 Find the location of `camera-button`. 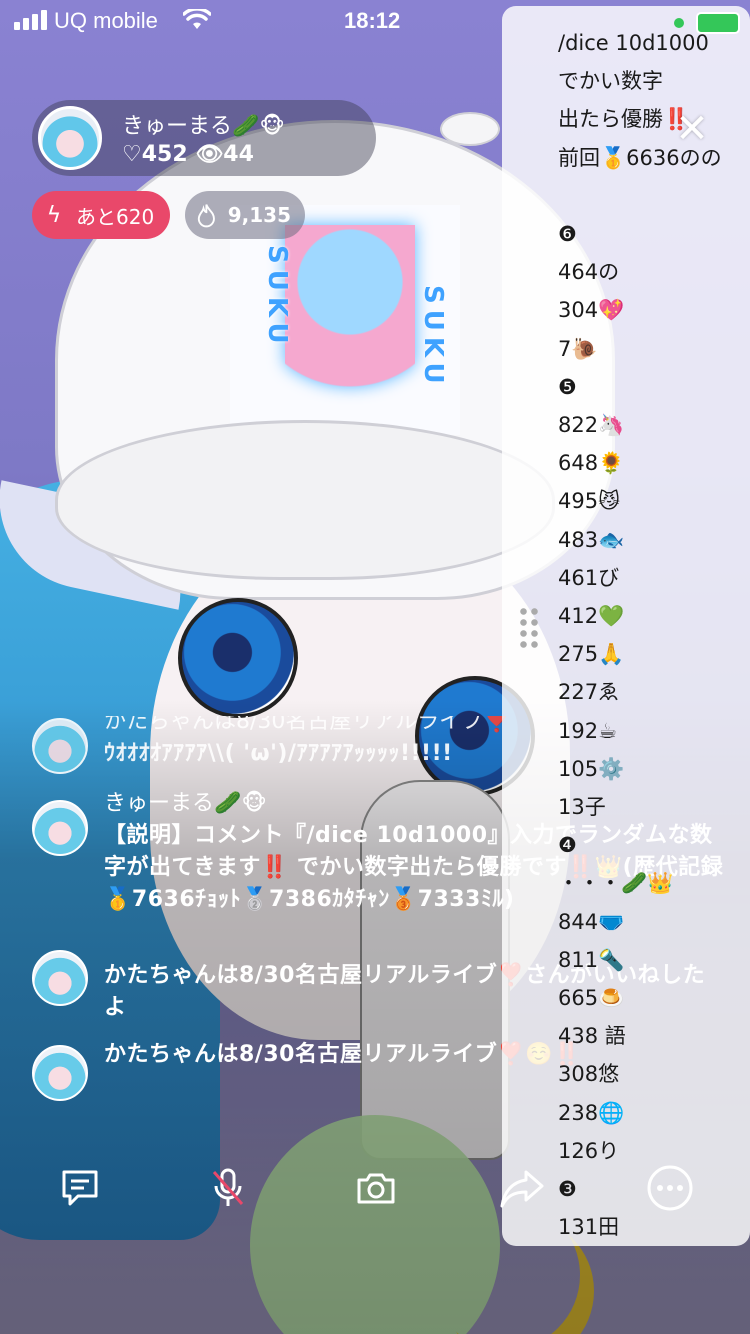

camera-button is located at coordinates (376, 1188).